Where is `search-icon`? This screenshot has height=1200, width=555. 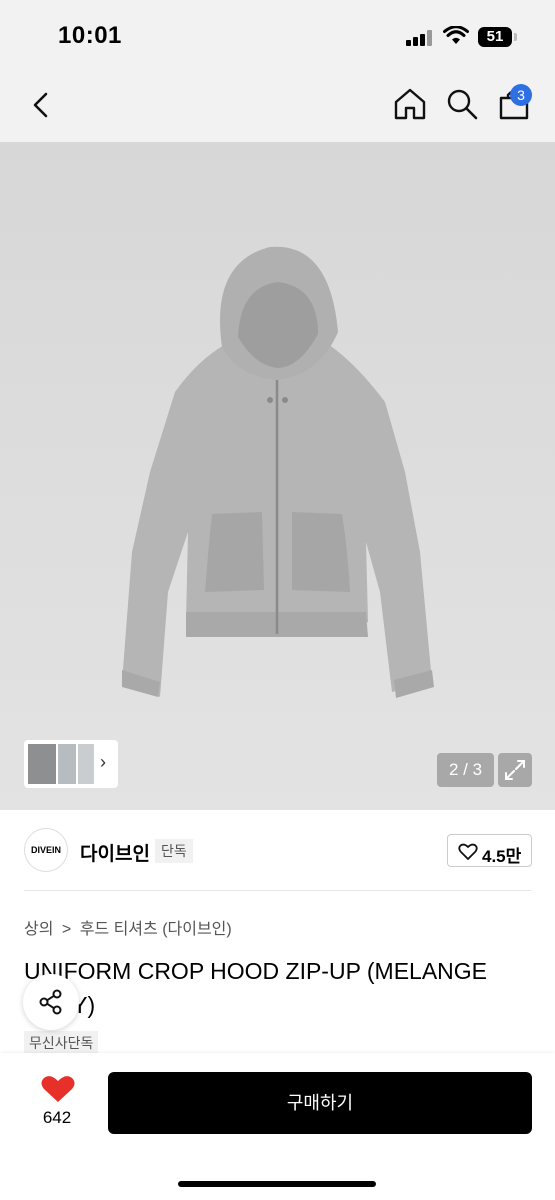
search-icon is located at coordinates (462, 104).